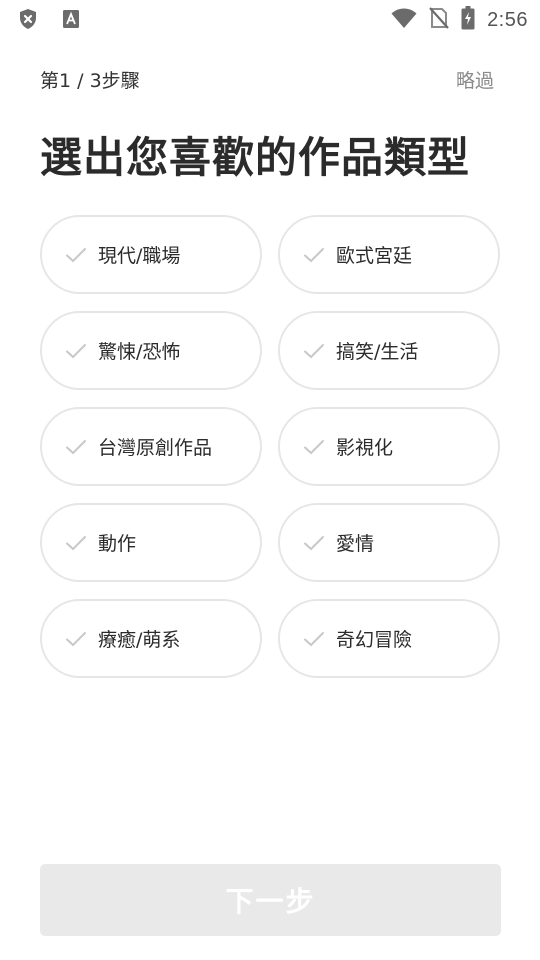 This screenshot has height=960, width=540. I want to click on genre-option-modern-workplace: 現代/職場, so click(151, 254).